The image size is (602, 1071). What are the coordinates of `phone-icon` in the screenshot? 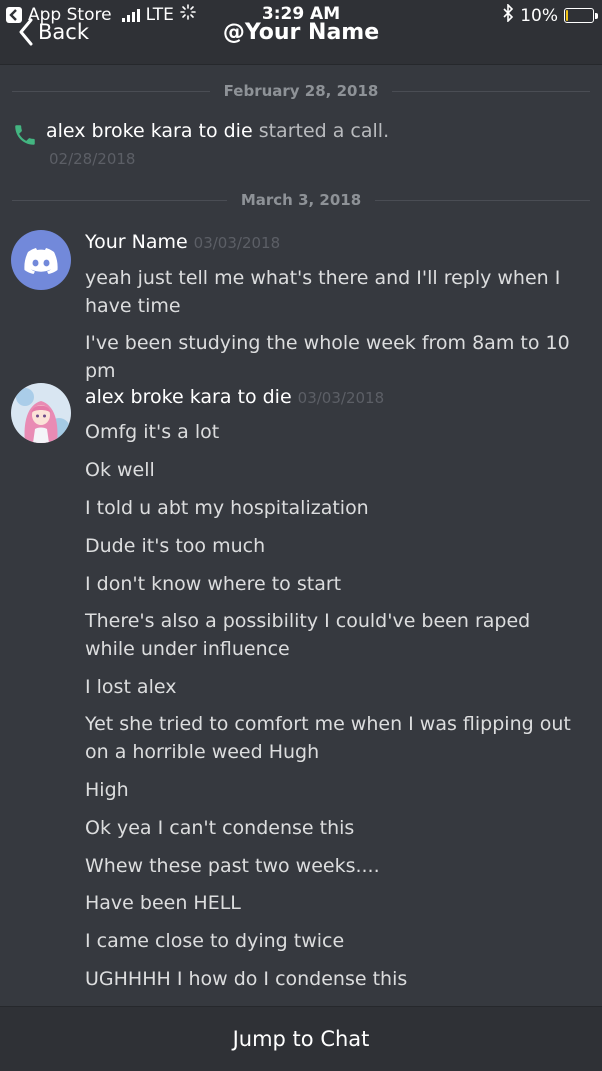 It's located at (25, 135).